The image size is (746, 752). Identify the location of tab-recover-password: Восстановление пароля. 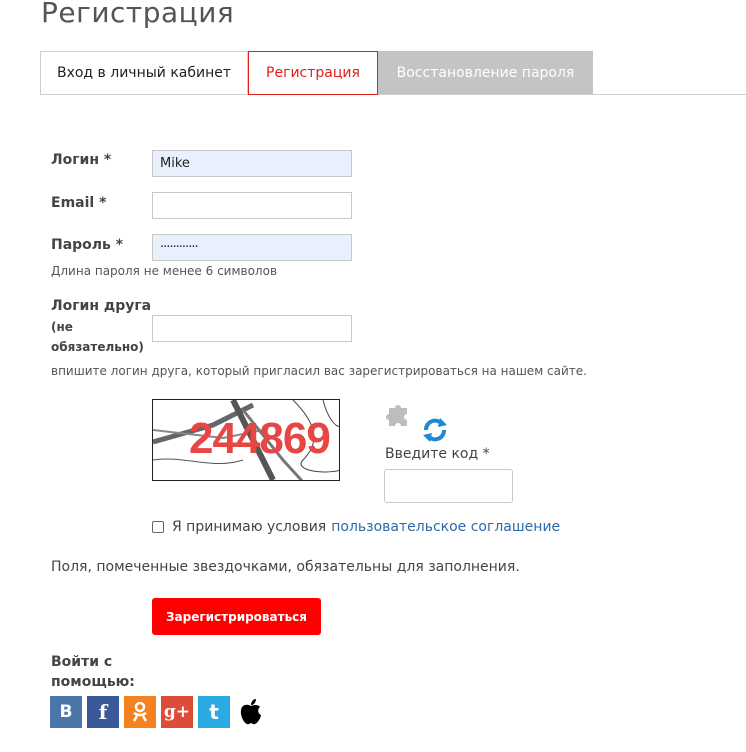
(485, 72).